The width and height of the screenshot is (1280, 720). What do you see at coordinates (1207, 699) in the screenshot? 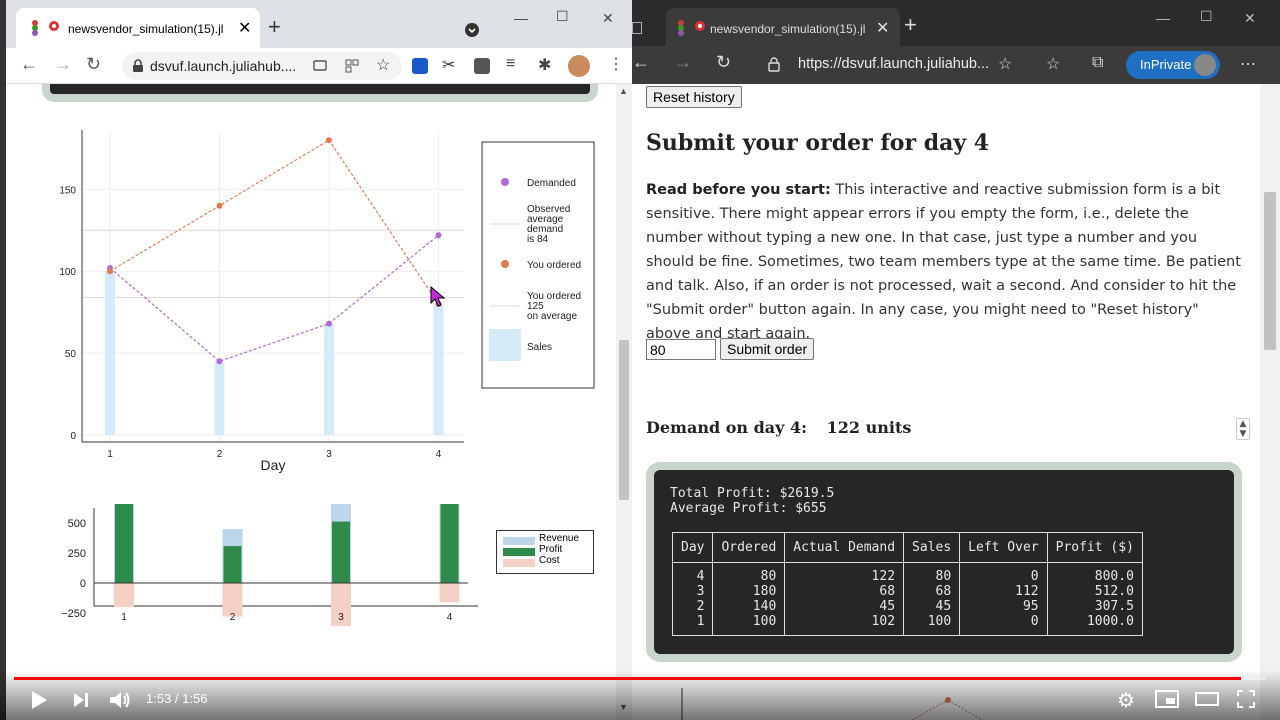
I see `theater-mode-icon` at bounding box center [1207, 699].